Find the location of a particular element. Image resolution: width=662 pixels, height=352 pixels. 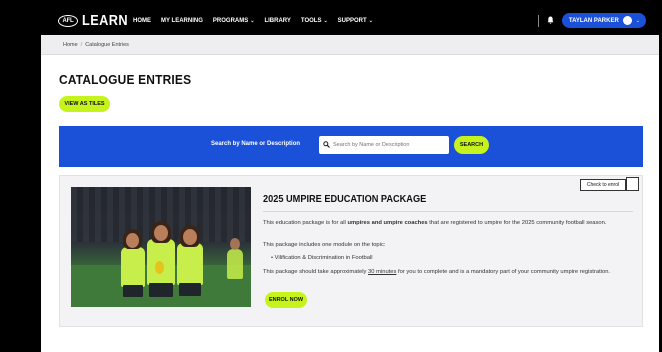

card-title: 2025 UMPIRE EDUCATION PACKAGE is located at coordinates (345, 199).